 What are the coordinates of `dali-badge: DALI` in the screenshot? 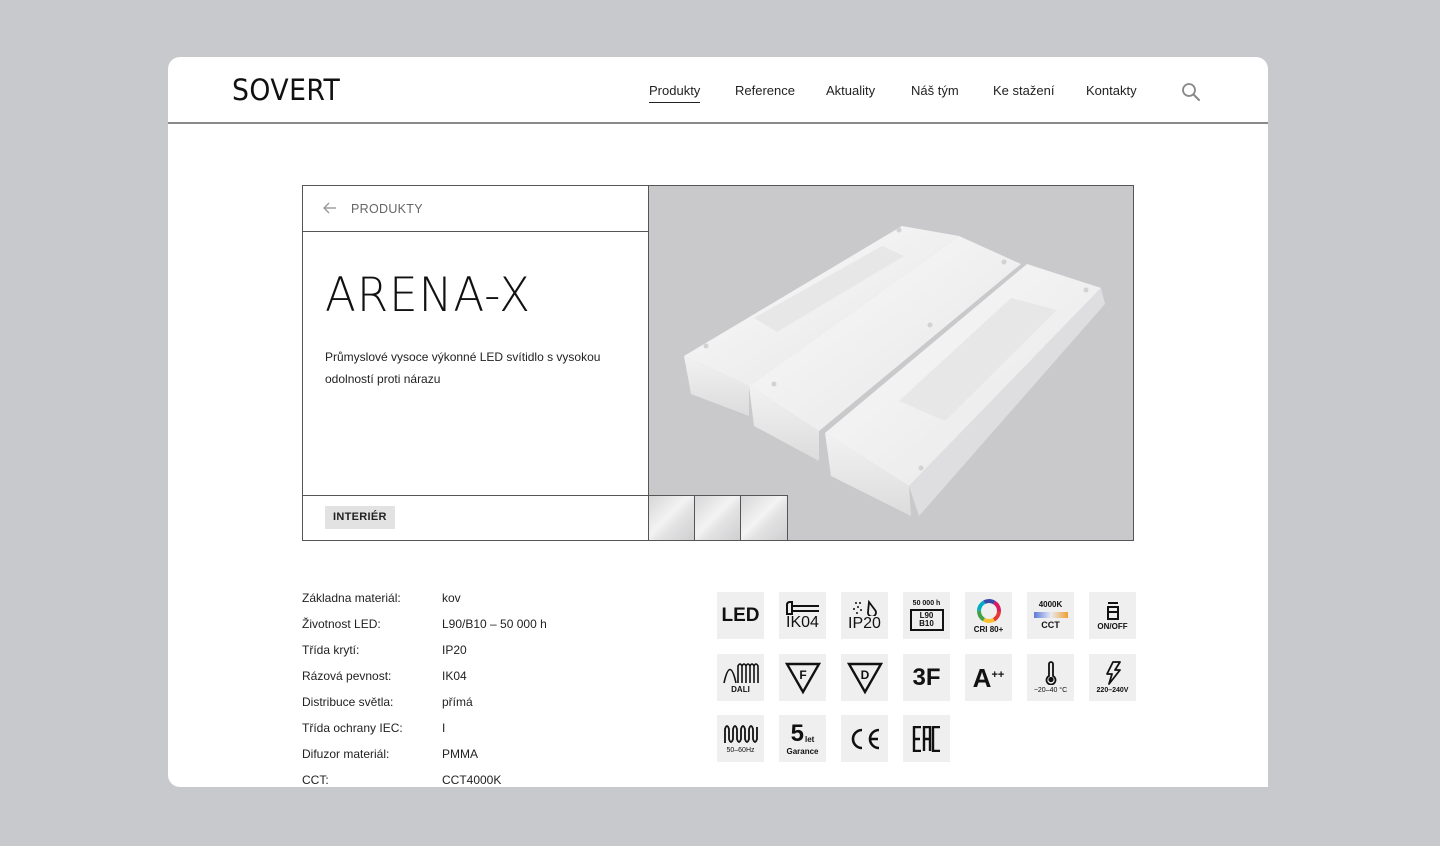 It's located at (740, 677).